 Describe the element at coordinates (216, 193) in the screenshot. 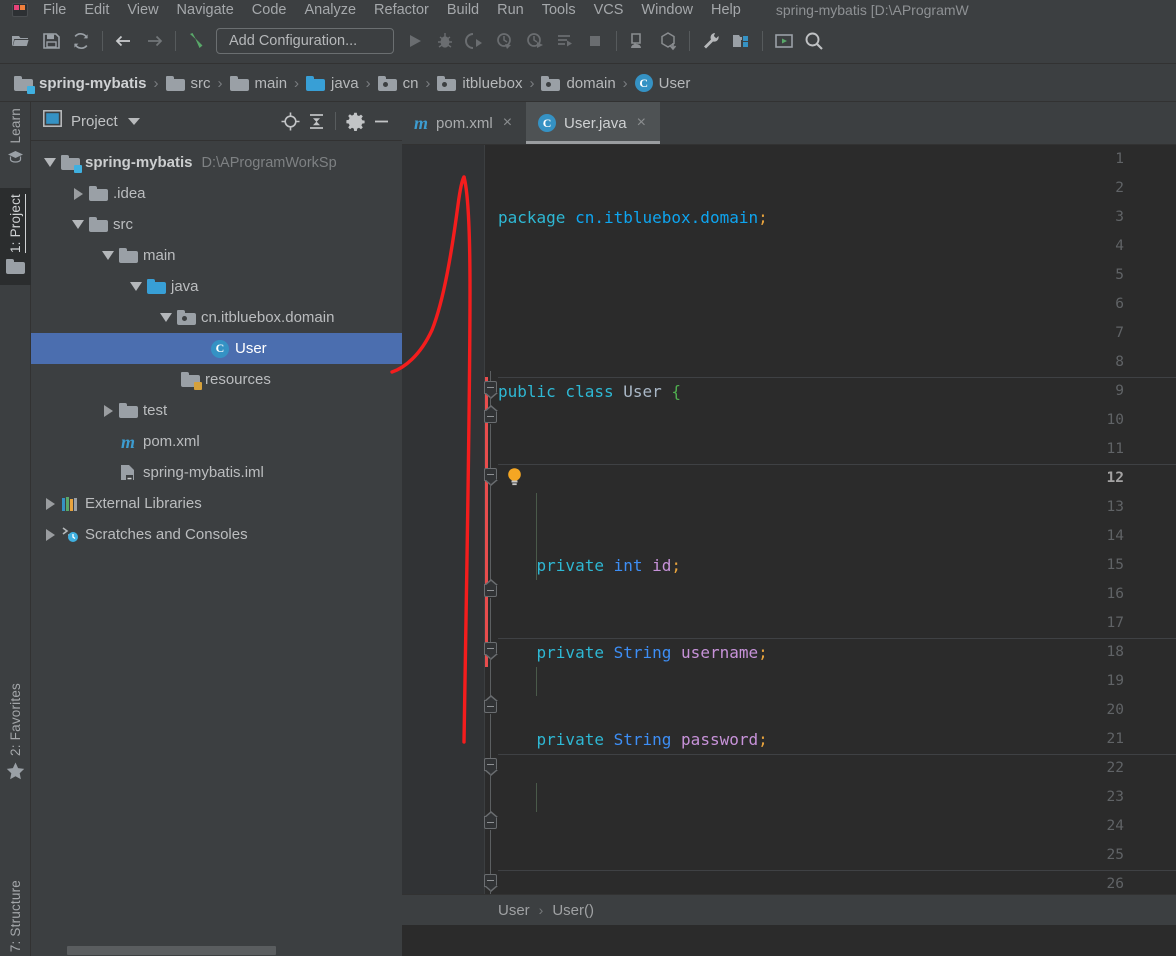

I see `tree-node-idea: .idea` at that location.